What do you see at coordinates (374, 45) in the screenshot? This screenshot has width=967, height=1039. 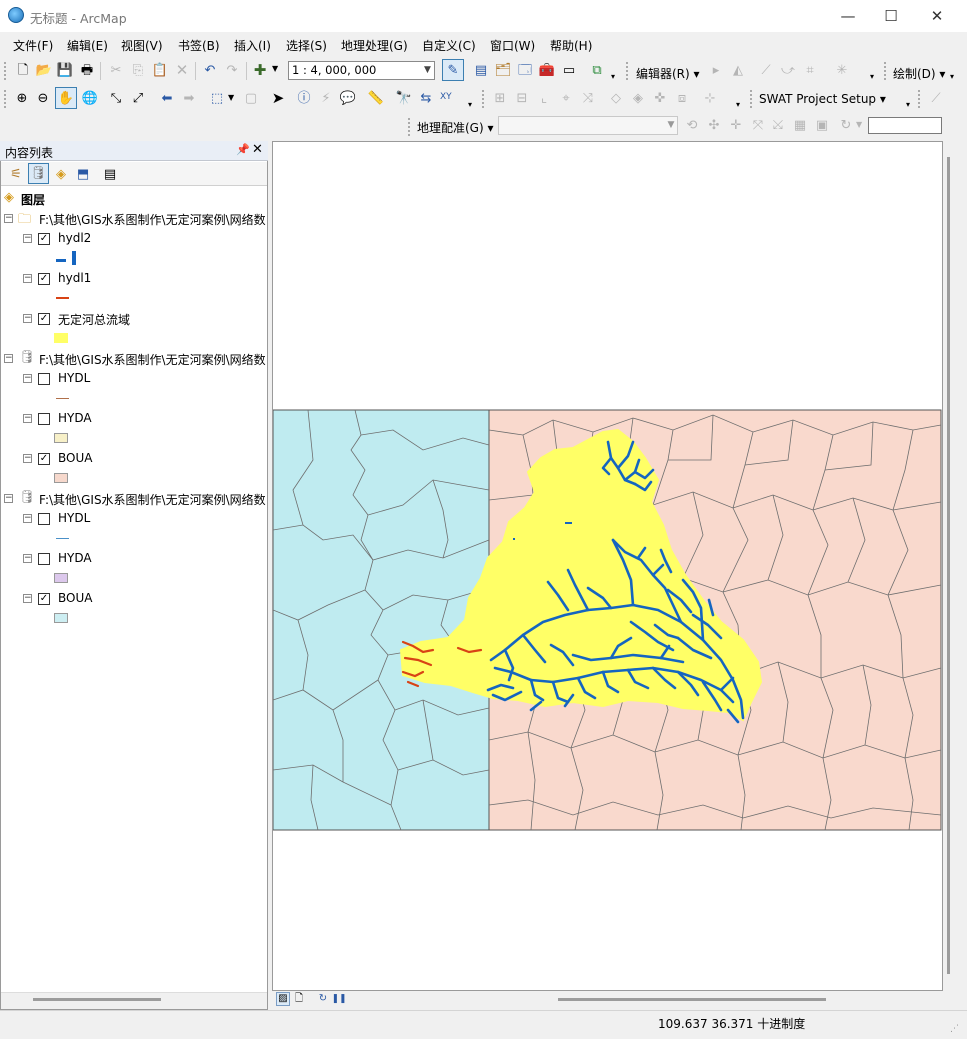 I see `menu-geoprocessing: 地理处理(G)` at bounding box center [374, 45].